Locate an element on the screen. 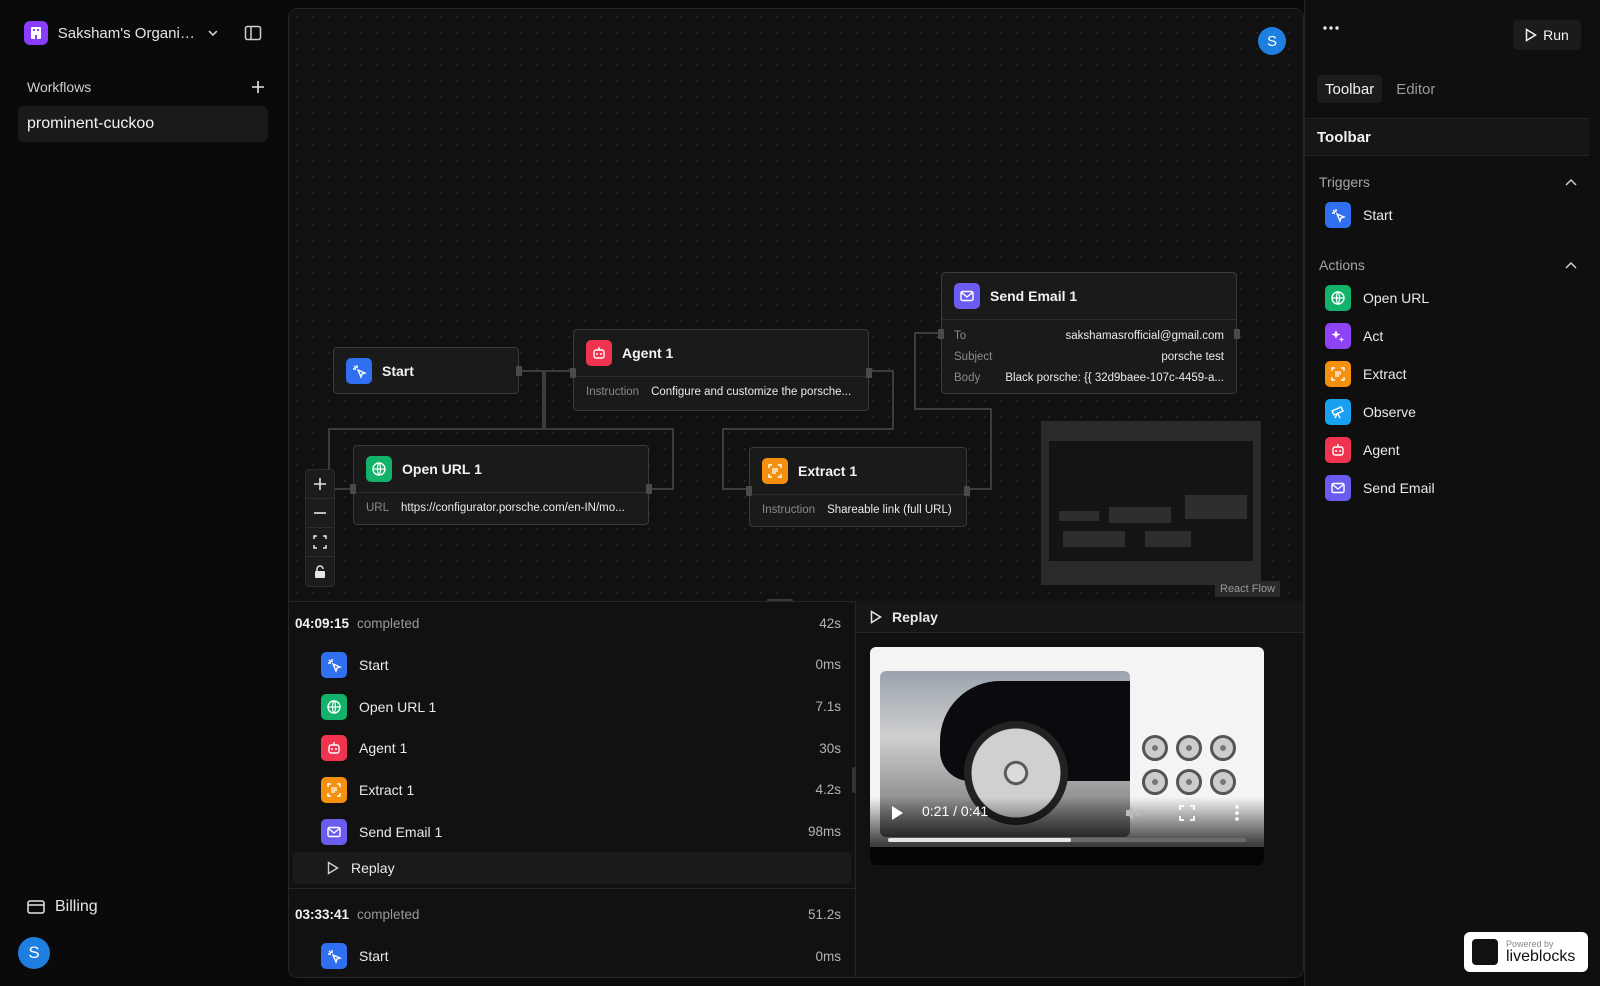  run-time: 04:09:15 is located at coordinates (322, 623).